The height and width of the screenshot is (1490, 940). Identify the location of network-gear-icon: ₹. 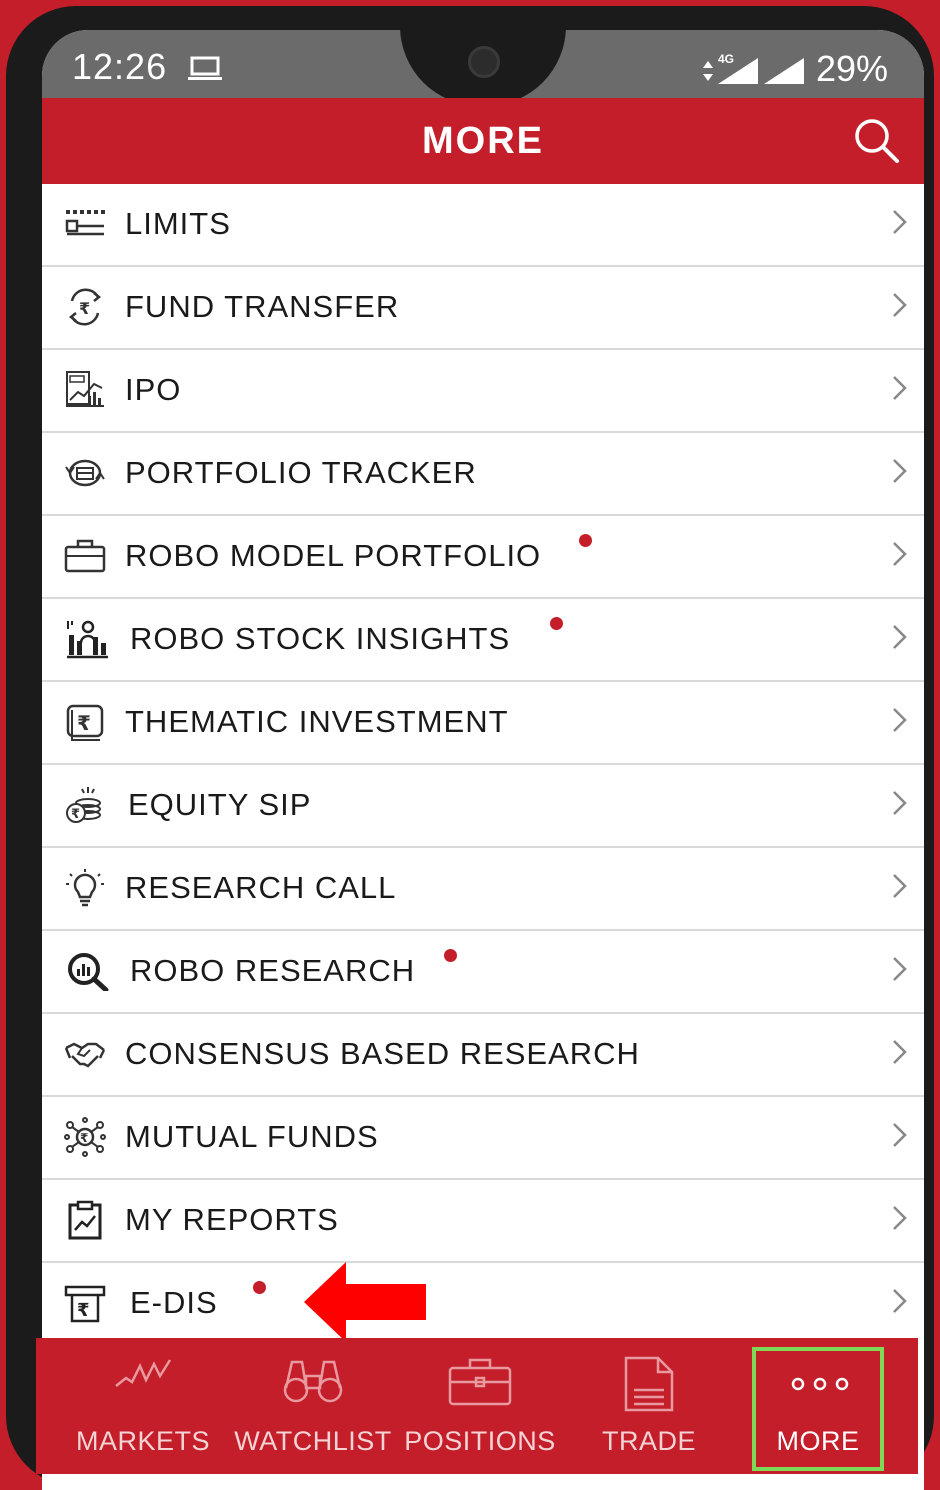
(85, 1137).